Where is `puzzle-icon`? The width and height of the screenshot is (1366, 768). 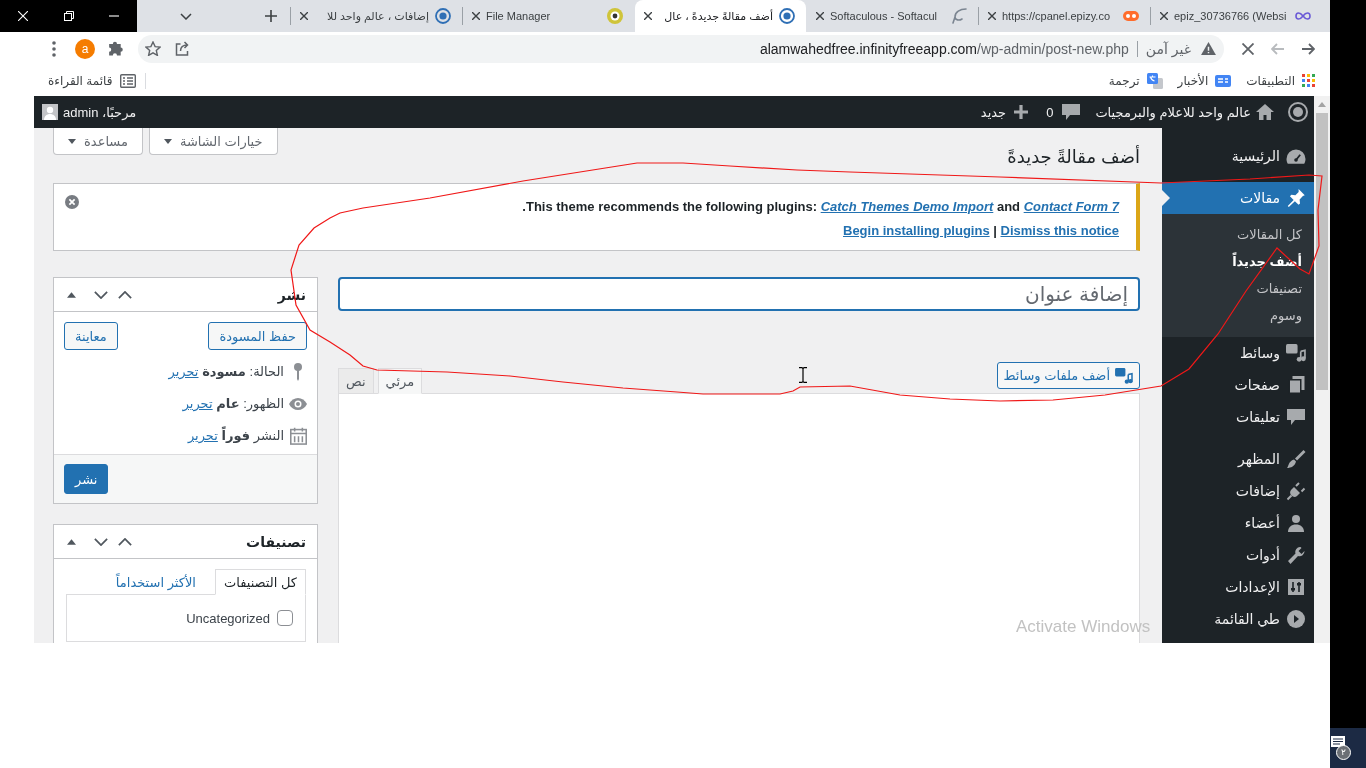
puzzle-icon is located at coordinates (115, 48).